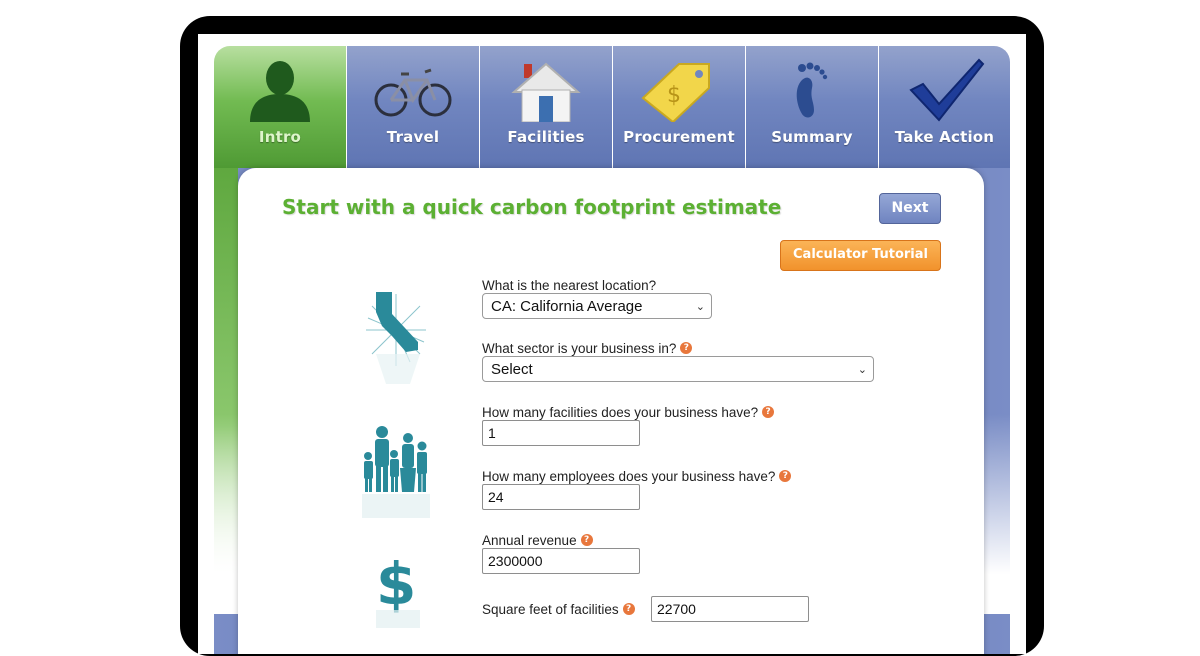 The width and height of the screenshot is (1200, 656). What do you see at coordinates (567, 306) in the screenshot?
I see `location-select-value: CA: California Average` at bounding box center [567, 306].